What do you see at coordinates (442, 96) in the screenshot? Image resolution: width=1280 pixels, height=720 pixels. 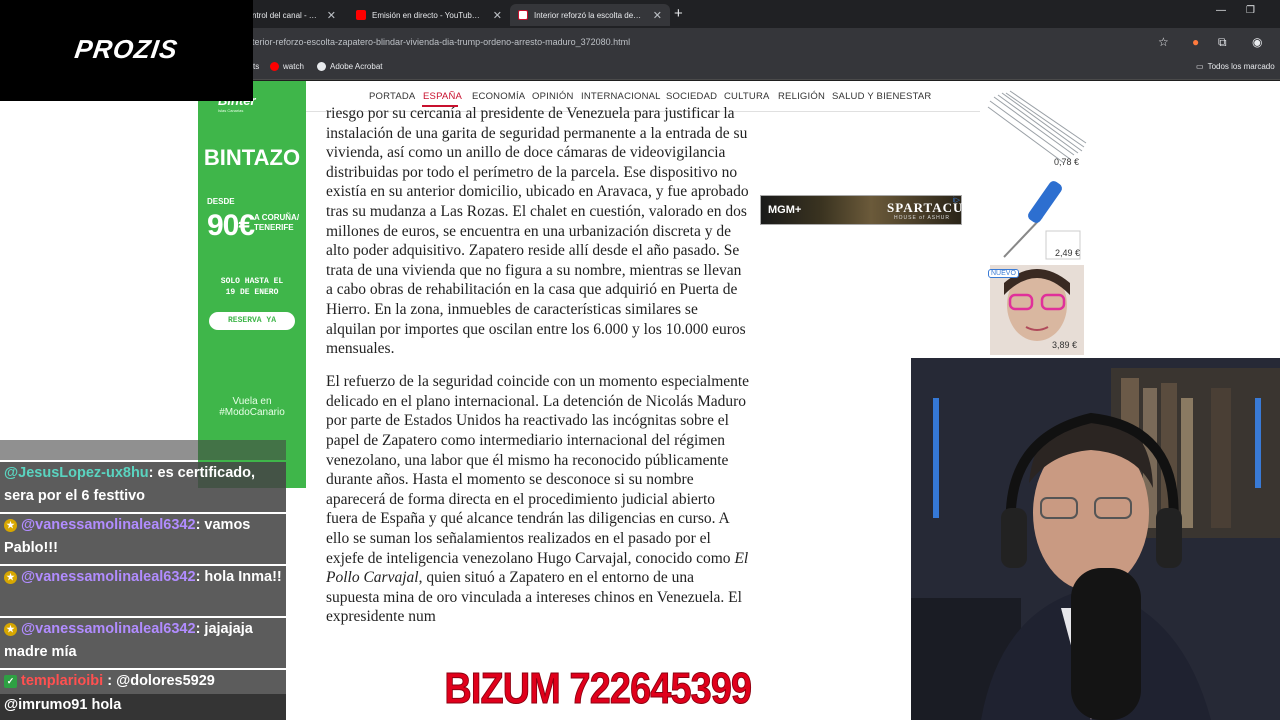 I see `nav-espana: ESPAÑA` at bounding box center [442, 96].